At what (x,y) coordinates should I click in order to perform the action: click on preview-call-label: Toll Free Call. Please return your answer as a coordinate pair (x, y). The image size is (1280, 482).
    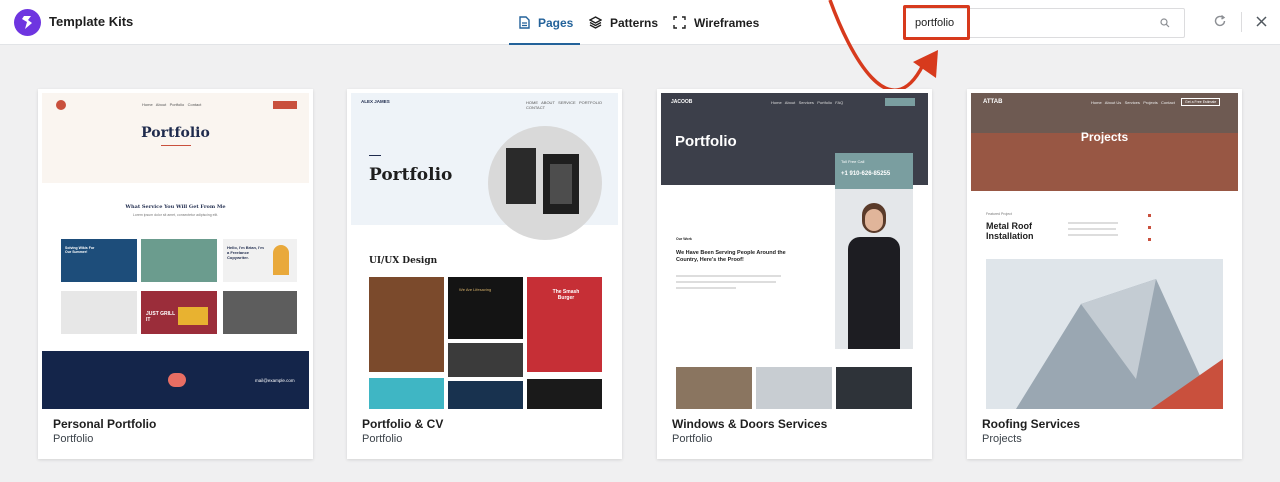
    Looking at the image, I should click on (853, 161).